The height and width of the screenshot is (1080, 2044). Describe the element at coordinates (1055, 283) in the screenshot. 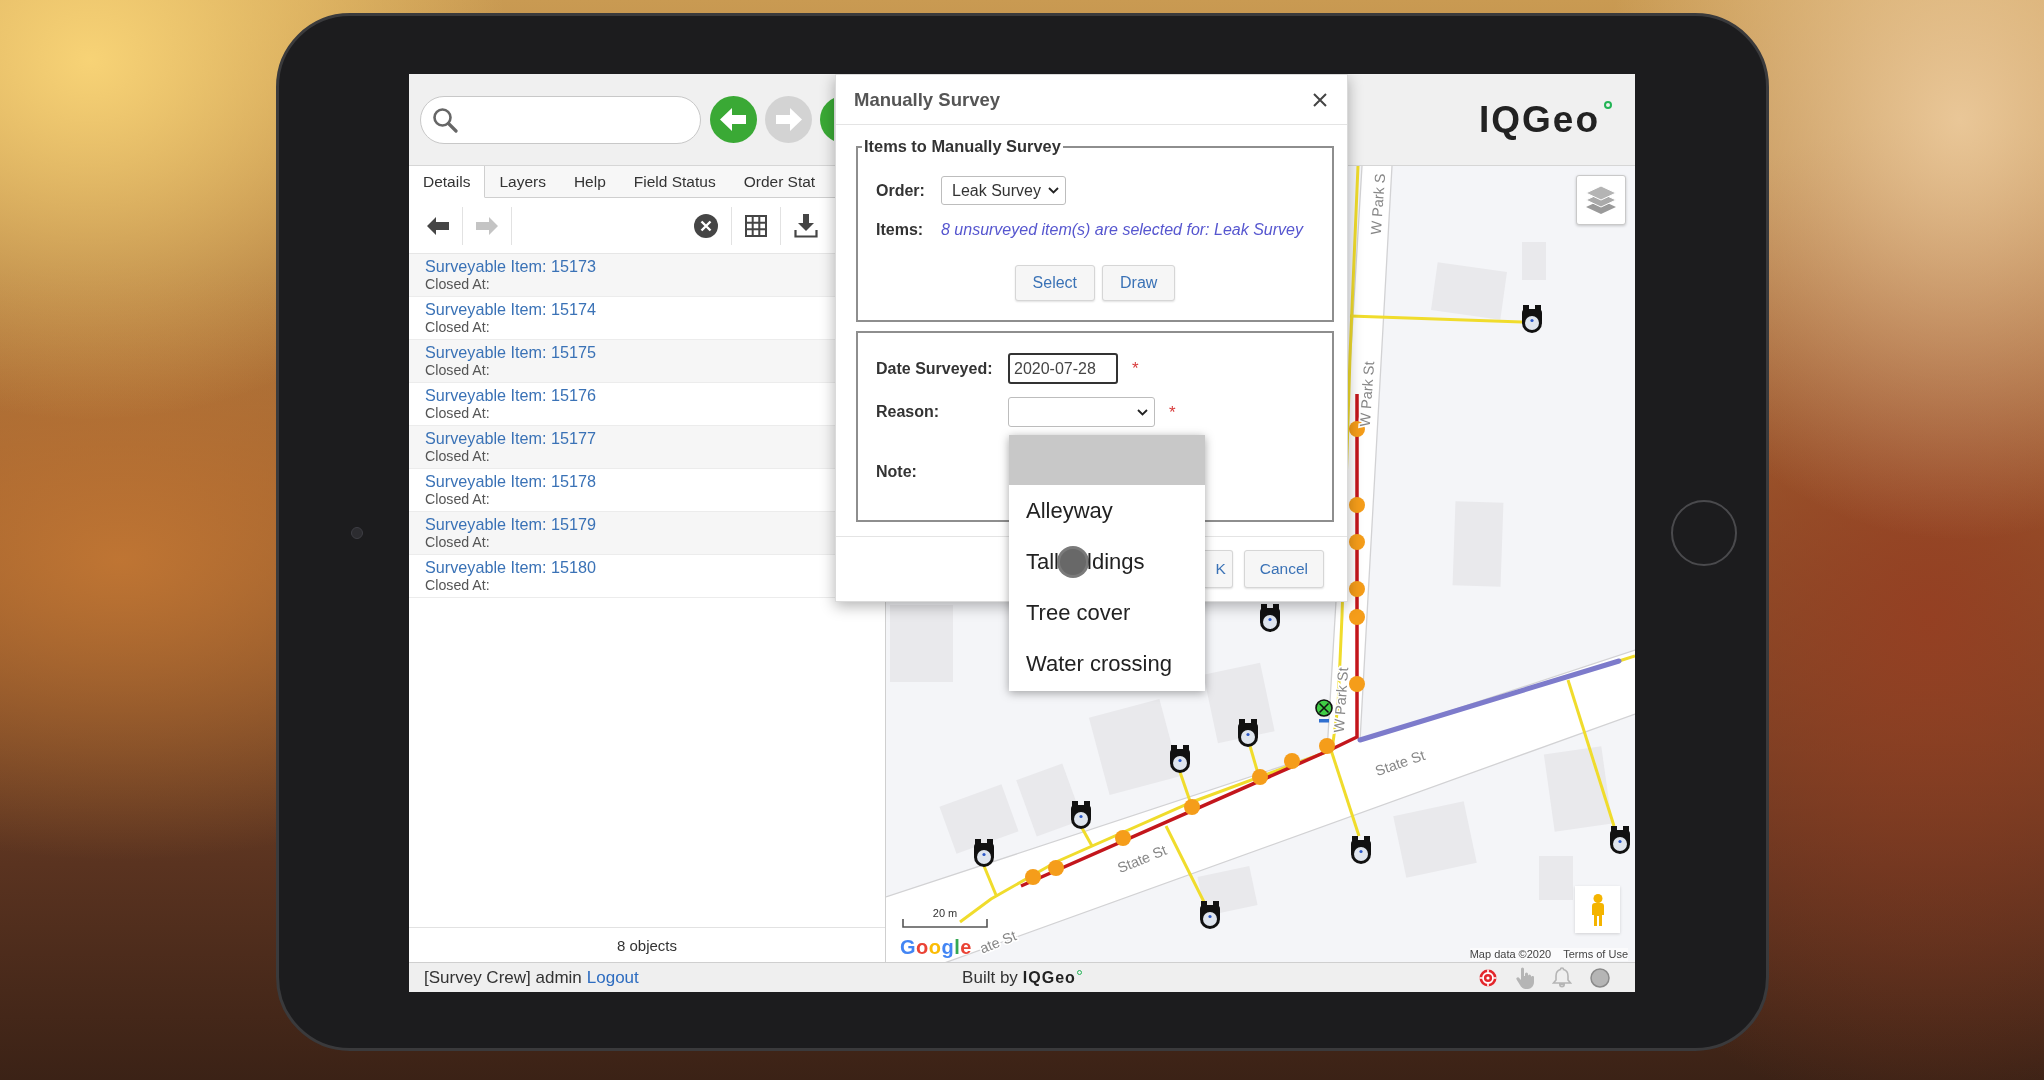

I see `dialog-button: Select` at that location.